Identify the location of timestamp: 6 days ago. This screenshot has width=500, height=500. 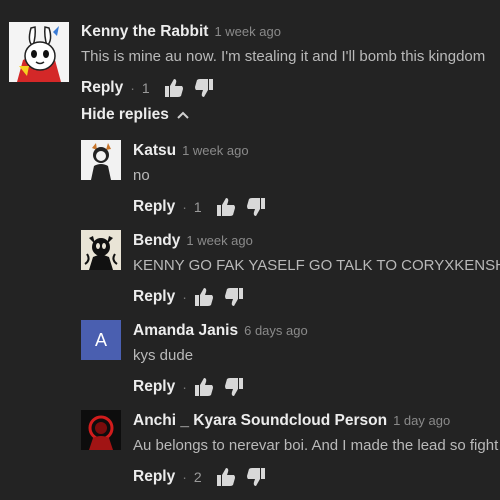
(276, 330).